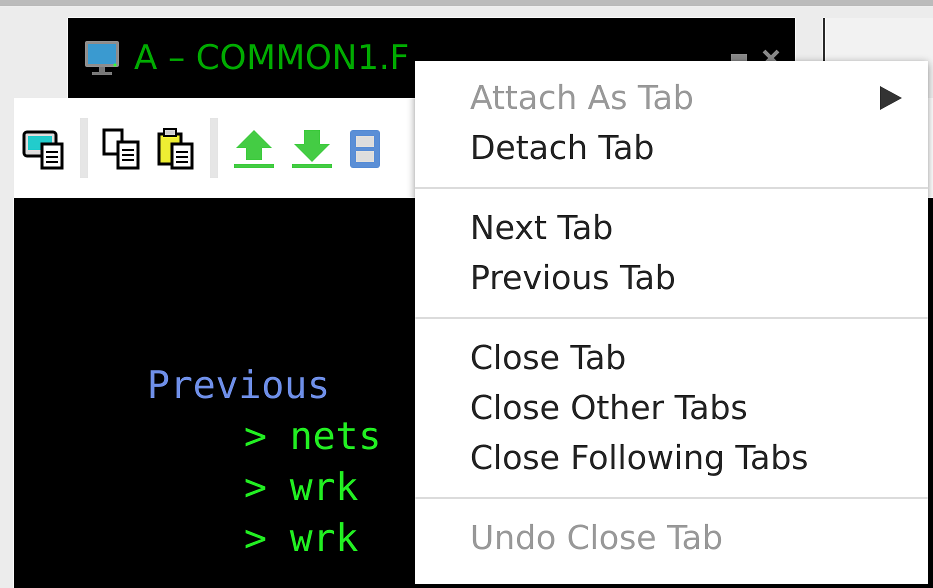 The height and width of the screenshot is (588, 933). Describe the element at coordinates (671, 458) in the screenshot. I see `menu-item: Close Following Tabs` at that location.